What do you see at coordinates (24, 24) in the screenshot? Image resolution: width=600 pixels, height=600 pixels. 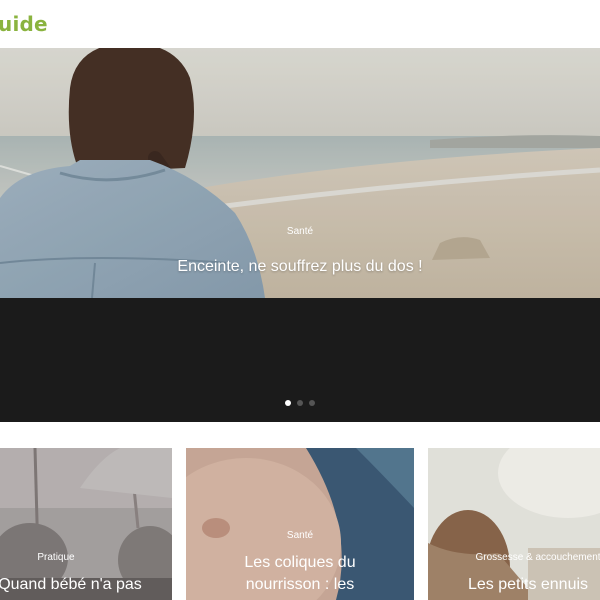 I see `site-logo: uide` at bounding box center [24, 24].